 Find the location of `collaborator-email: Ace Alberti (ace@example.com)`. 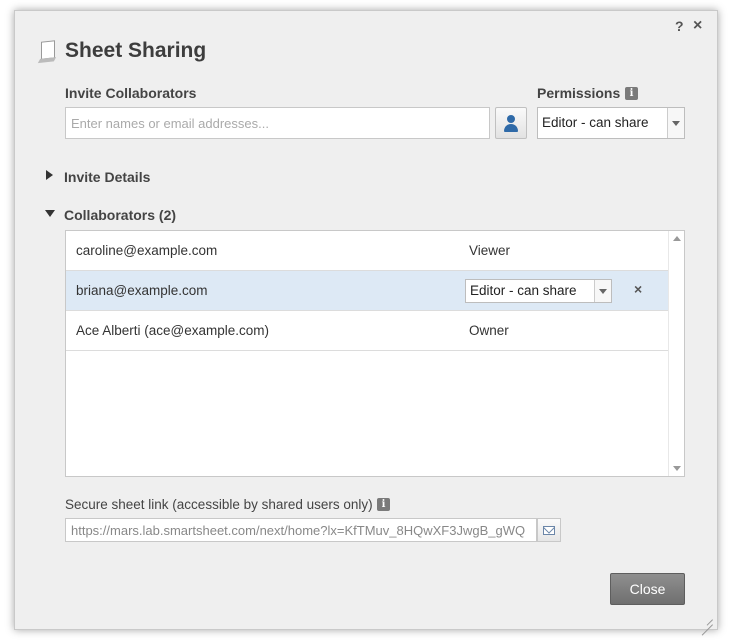

collaborator-email: Ace Alberti (ace@example.com) is located at coordinates (173, 330).